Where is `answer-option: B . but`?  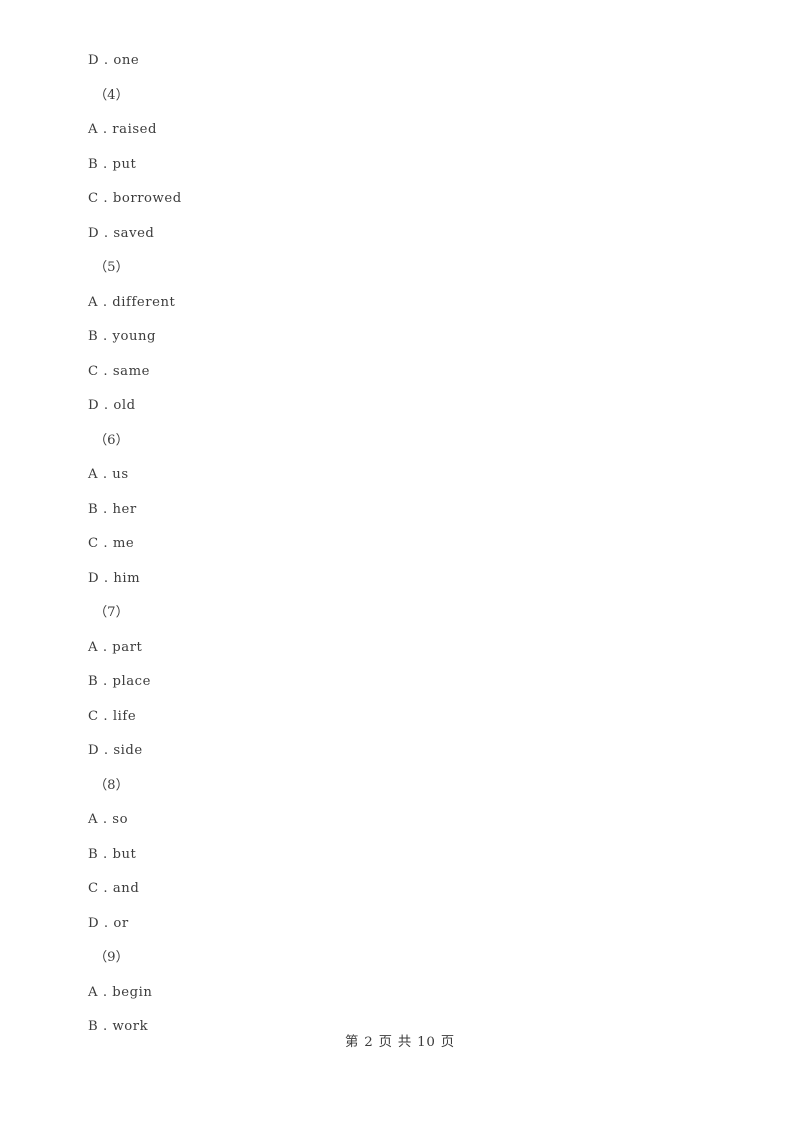 answer-option: B . but is located at coordinates (112, 854).